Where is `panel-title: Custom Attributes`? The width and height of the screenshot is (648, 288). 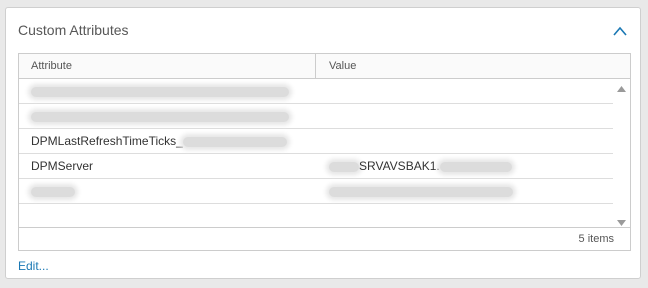 panel-title: Custom Attributes is located at coordinates (73, 30).